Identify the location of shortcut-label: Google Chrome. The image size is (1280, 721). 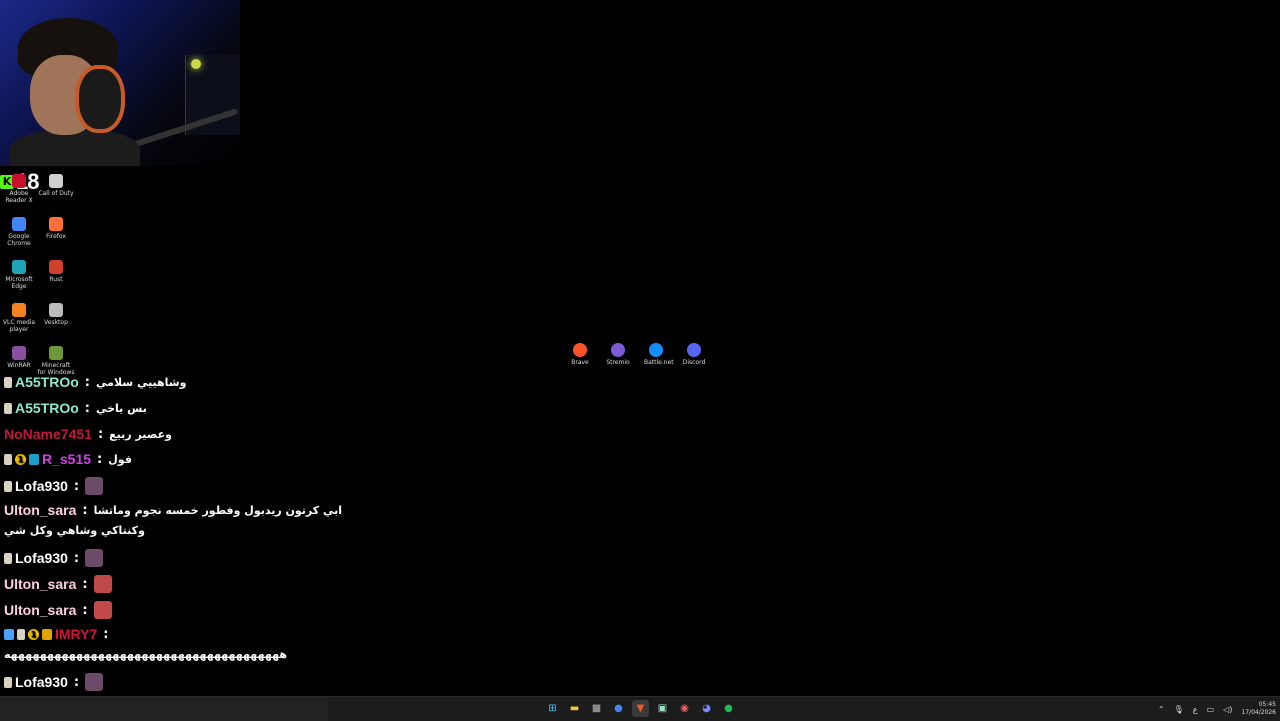
(19, 240).